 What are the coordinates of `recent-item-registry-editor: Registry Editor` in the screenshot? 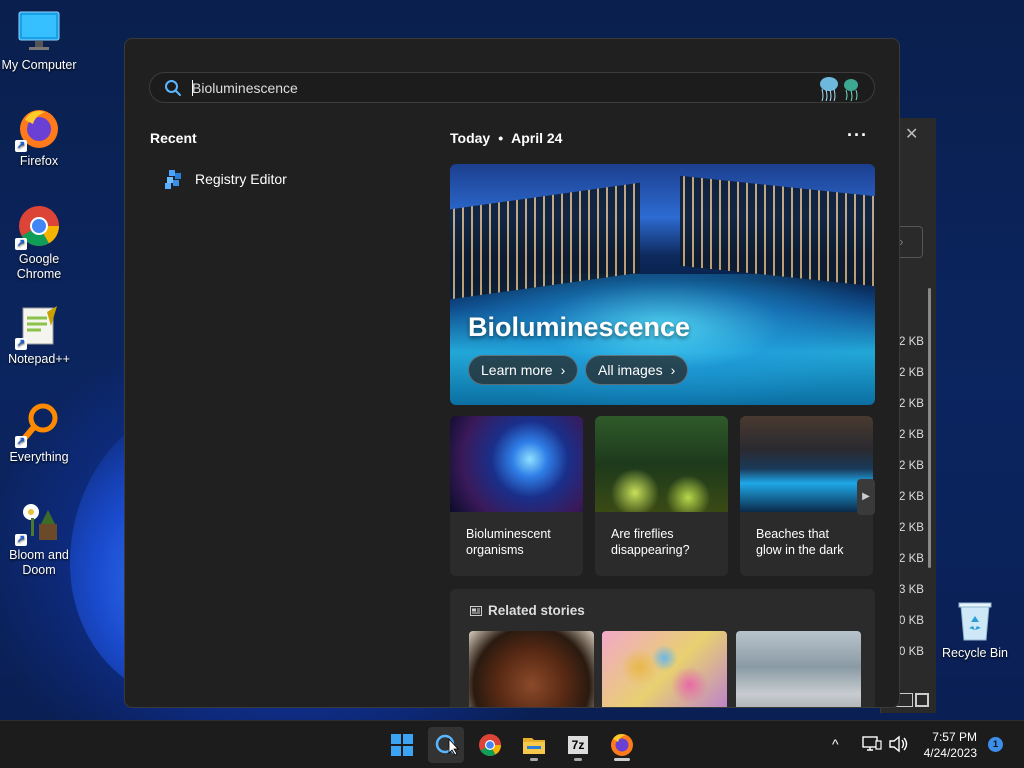 It's located at (225, 179).